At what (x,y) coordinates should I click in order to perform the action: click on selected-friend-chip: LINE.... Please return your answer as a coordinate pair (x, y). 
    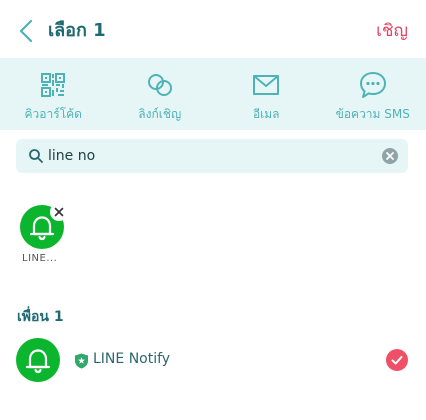
    Looking at the image, I should click on (44, 237).